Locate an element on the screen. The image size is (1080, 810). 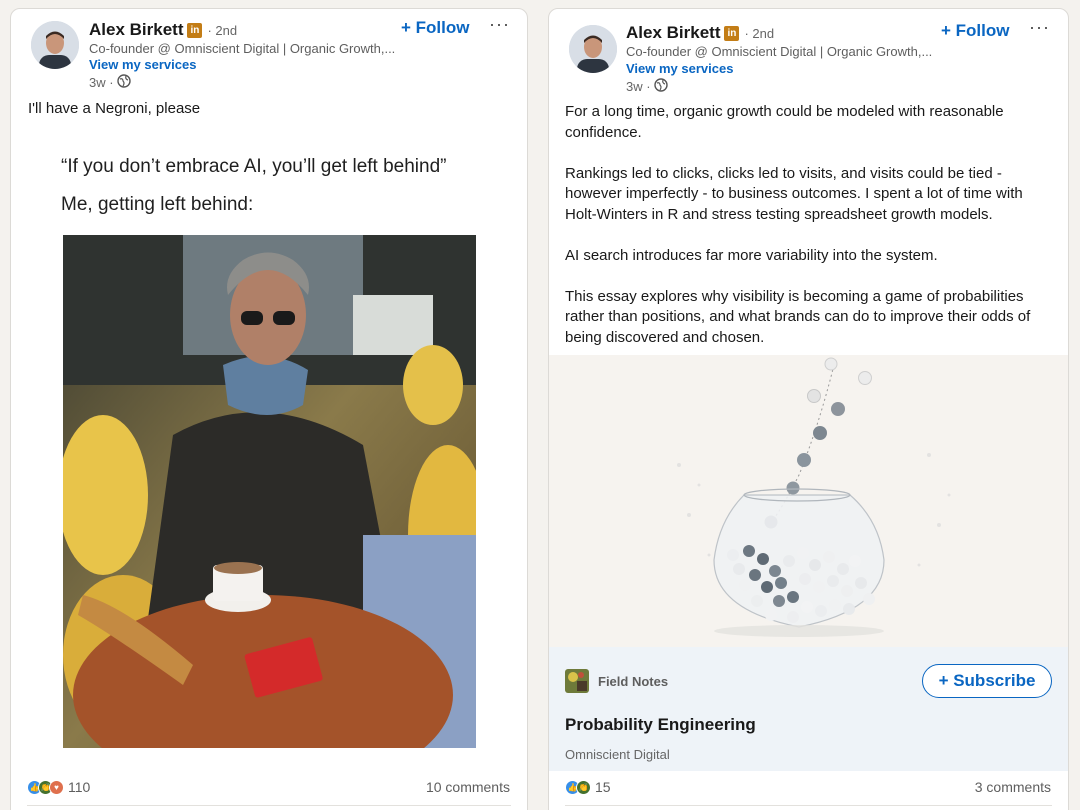
comments-count: 3 comments is located at coordinates (1013, 787).